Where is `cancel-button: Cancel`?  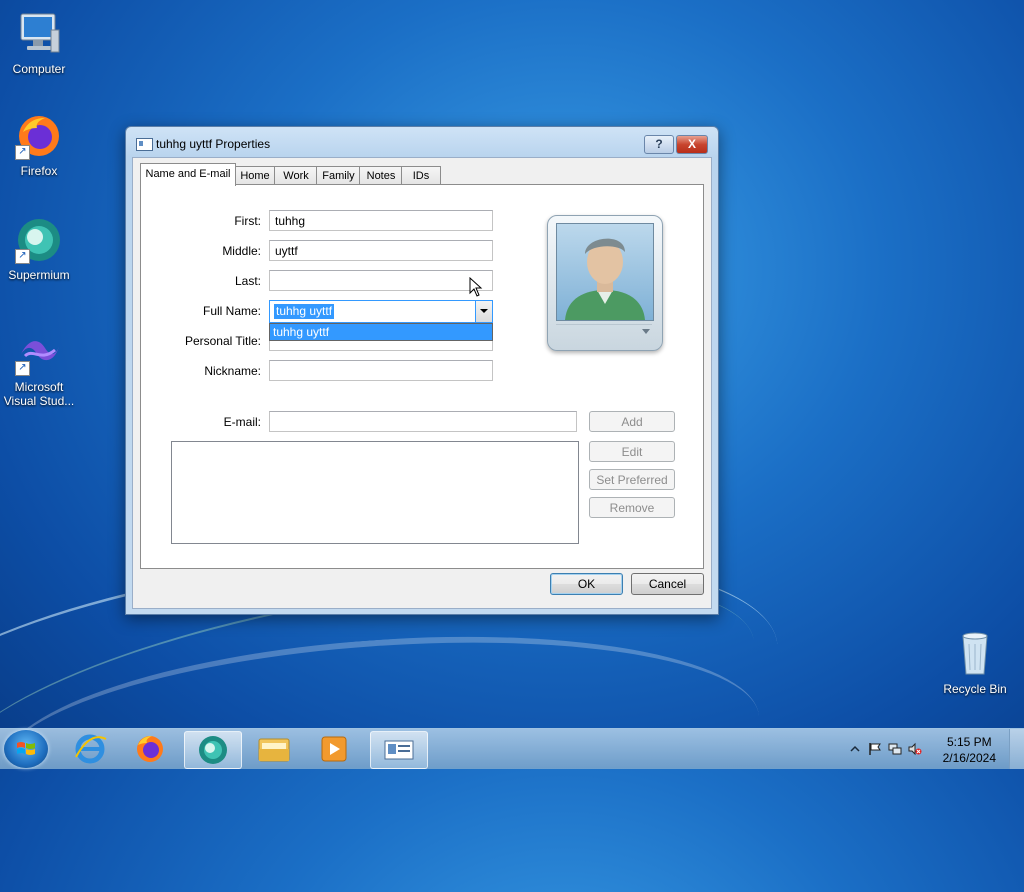
cancel-button: Cancel is located at coordinates (667, 584).